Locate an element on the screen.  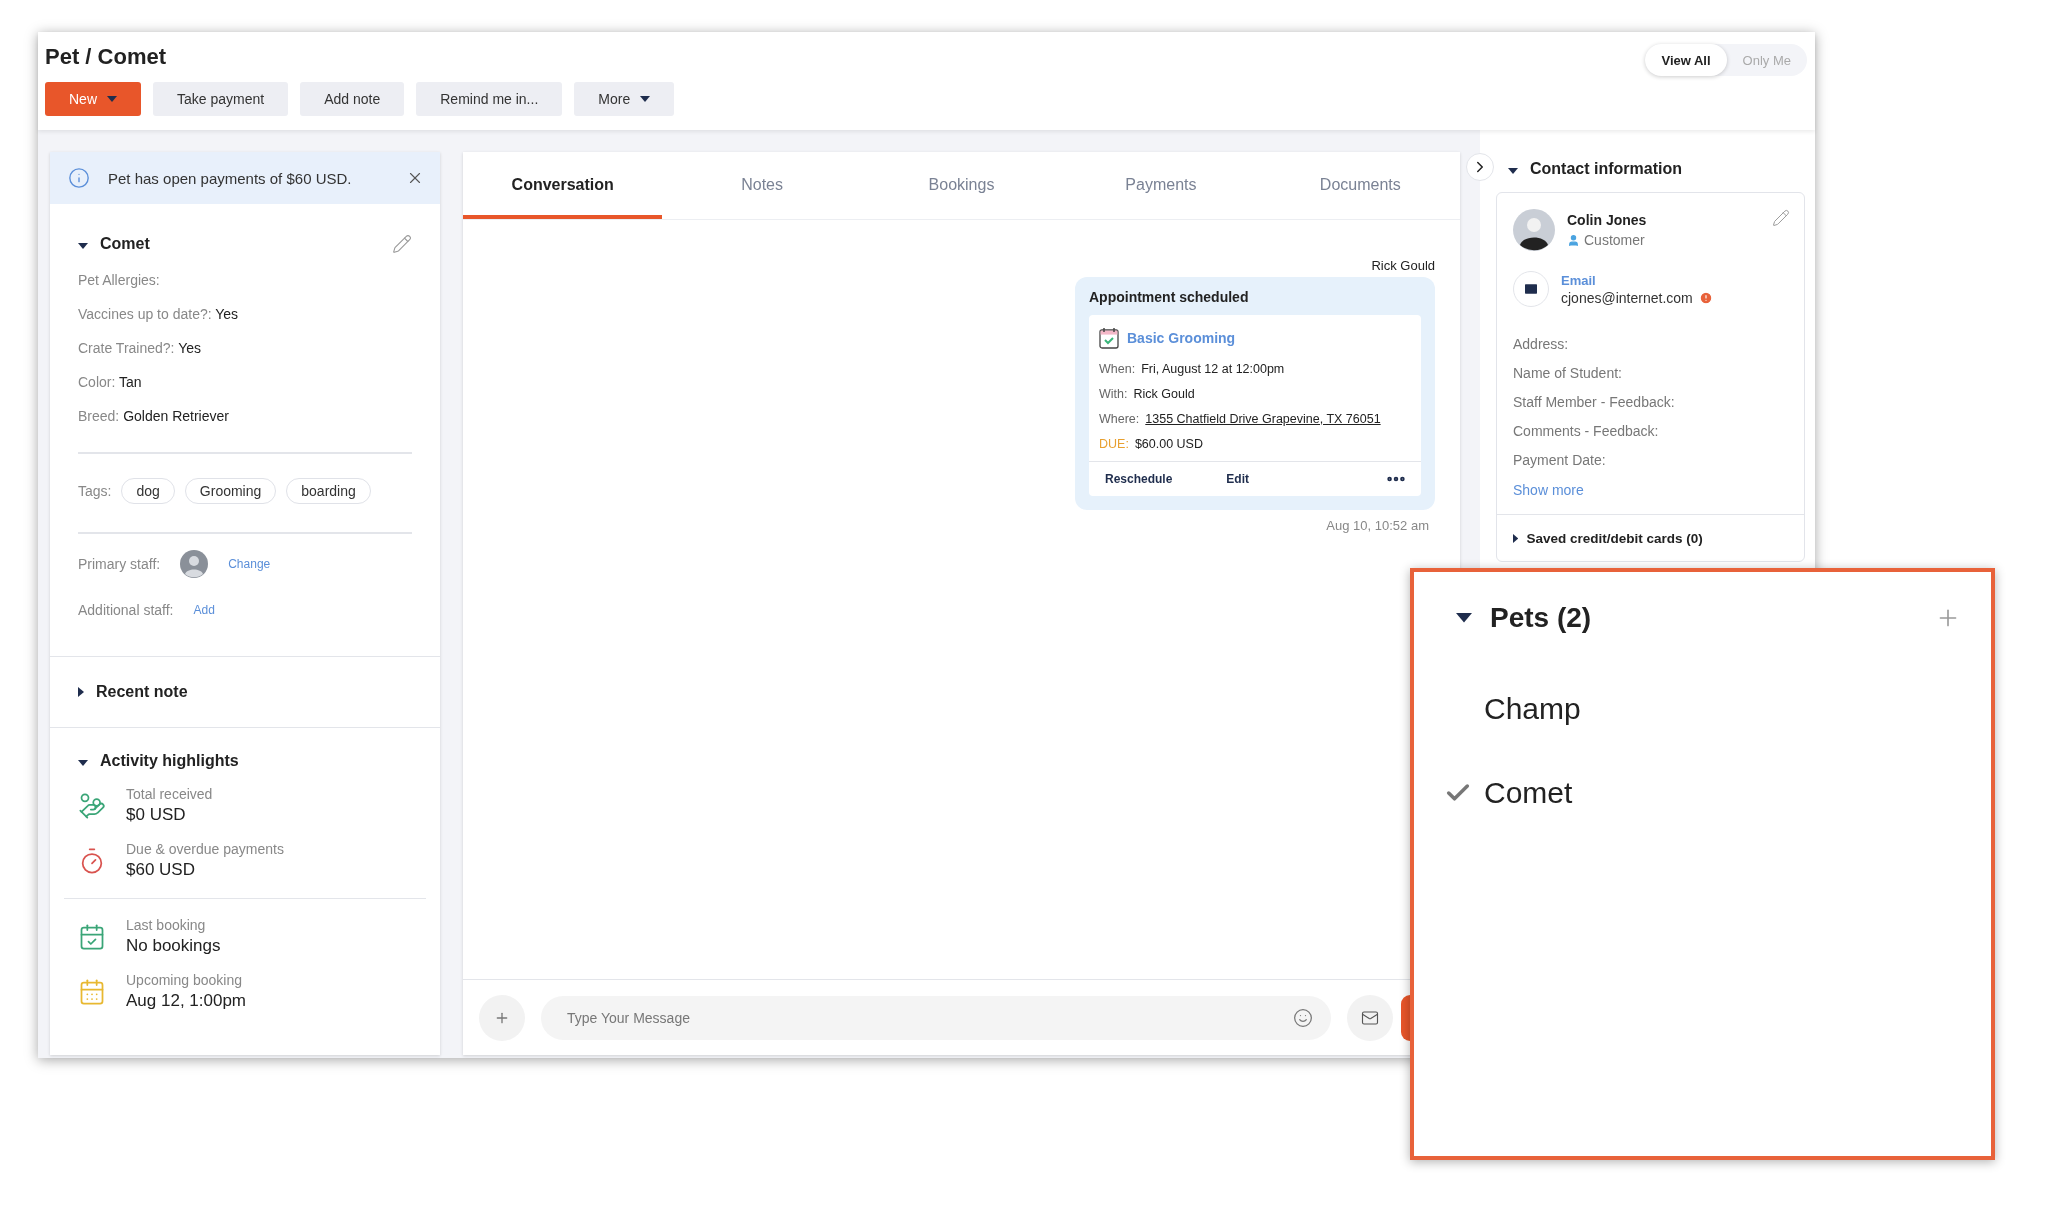
contact-field: Address: is located at coordinates (1651, 344).